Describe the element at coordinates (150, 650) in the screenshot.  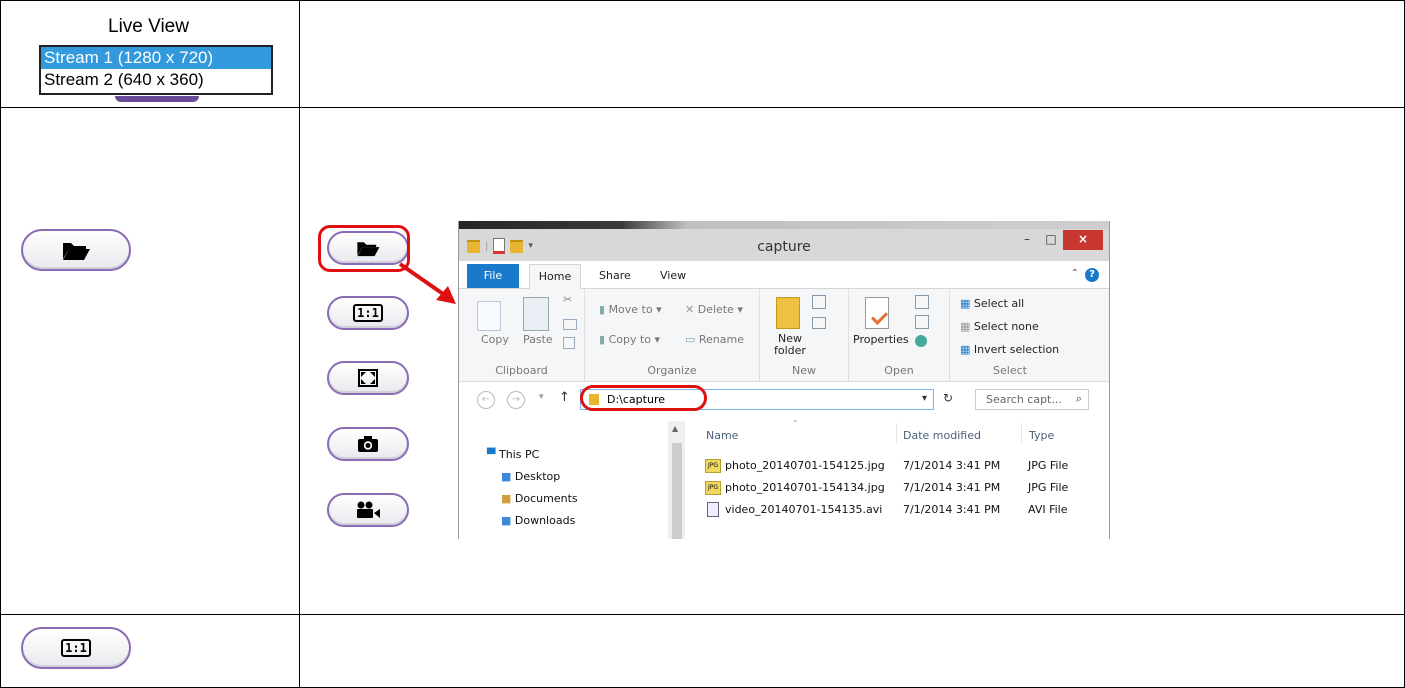
I see `cell-actual-size: 1:1` at that location.